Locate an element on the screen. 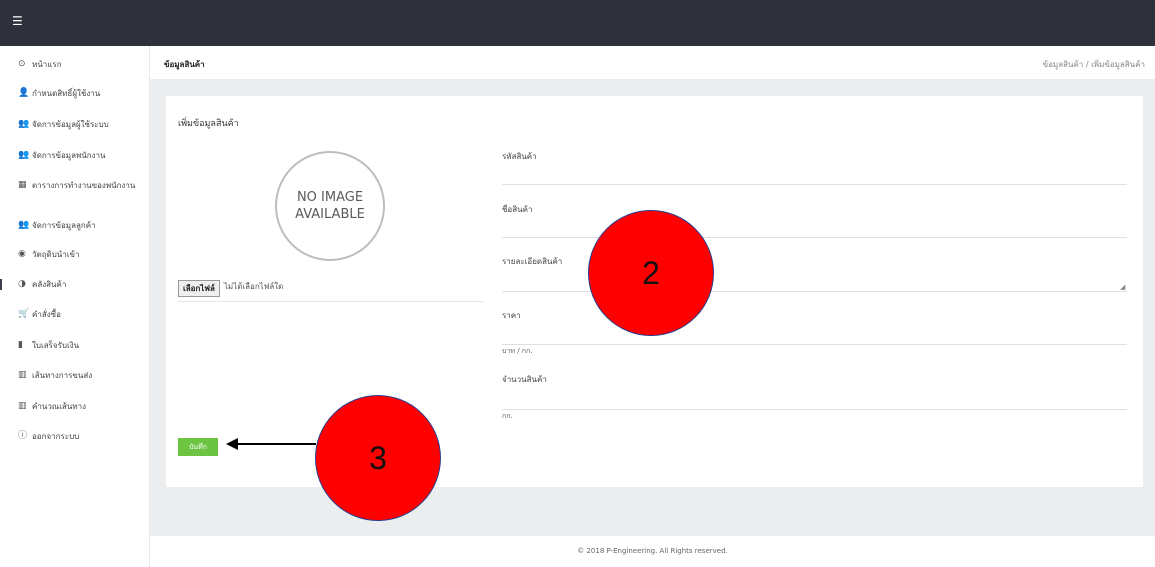  product-detail-label: รายละเอียดสินค้า is located at coordinates (532, 261).